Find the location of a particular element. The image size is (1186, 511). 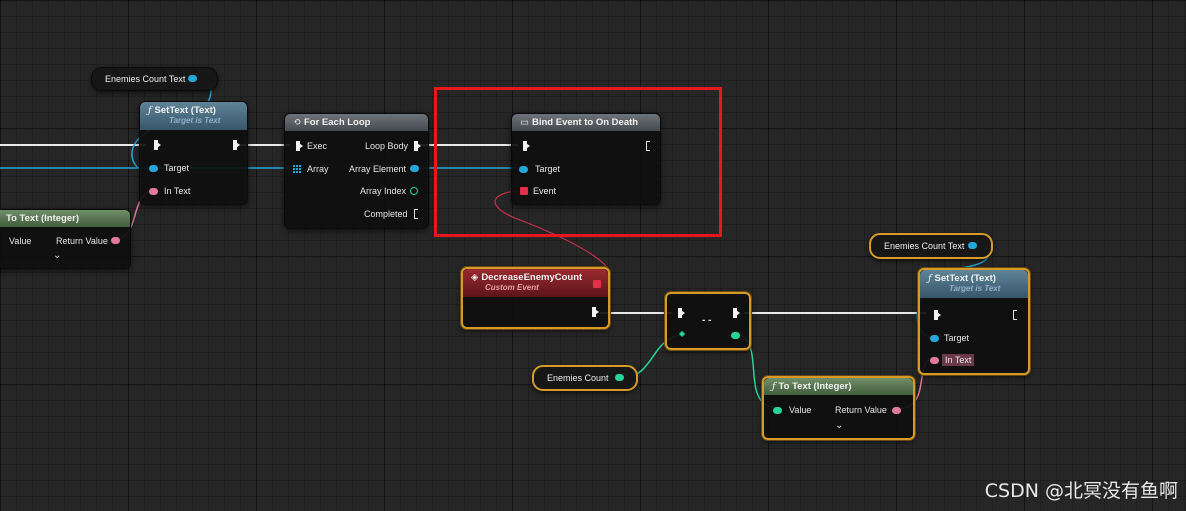

decrement-node: - - ◆ is located at coordinates (708, 321).